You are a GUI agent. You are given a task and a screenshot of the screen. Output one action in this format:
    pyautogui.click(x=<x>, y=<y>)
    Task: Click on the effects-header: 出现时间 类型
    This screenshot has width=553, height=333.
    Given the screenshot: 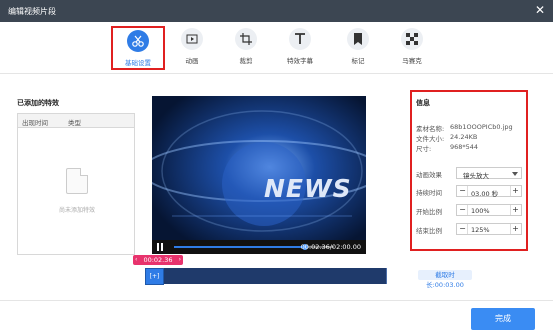 What is the action you would take?
    pyautogui.click(x=76, y=121)
    